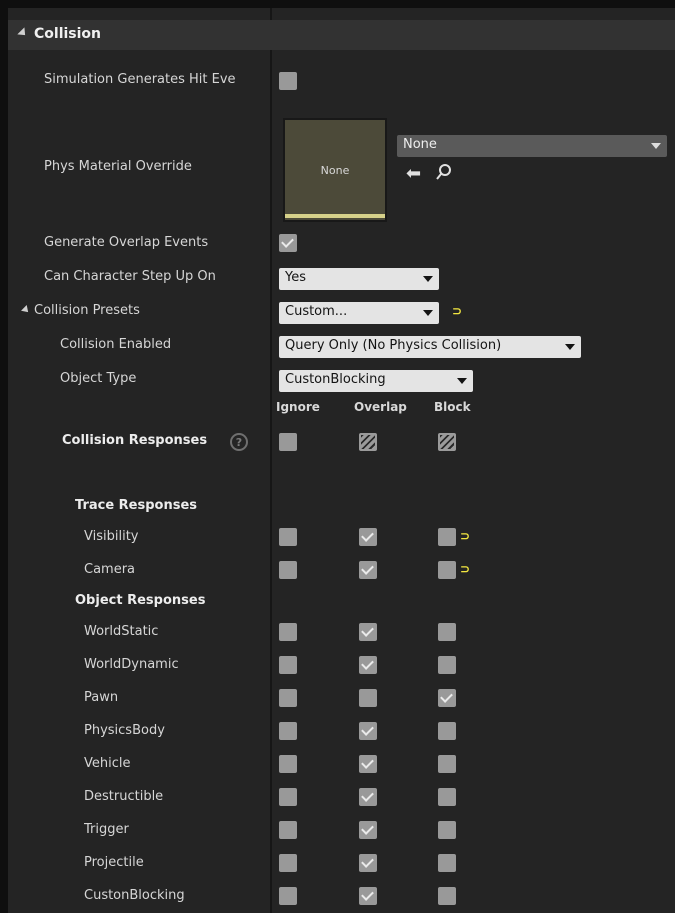 Image resolution: width=675 pixels, height=913 pixels. I want to click on column-ignore: Ignore, so click(298, 407).